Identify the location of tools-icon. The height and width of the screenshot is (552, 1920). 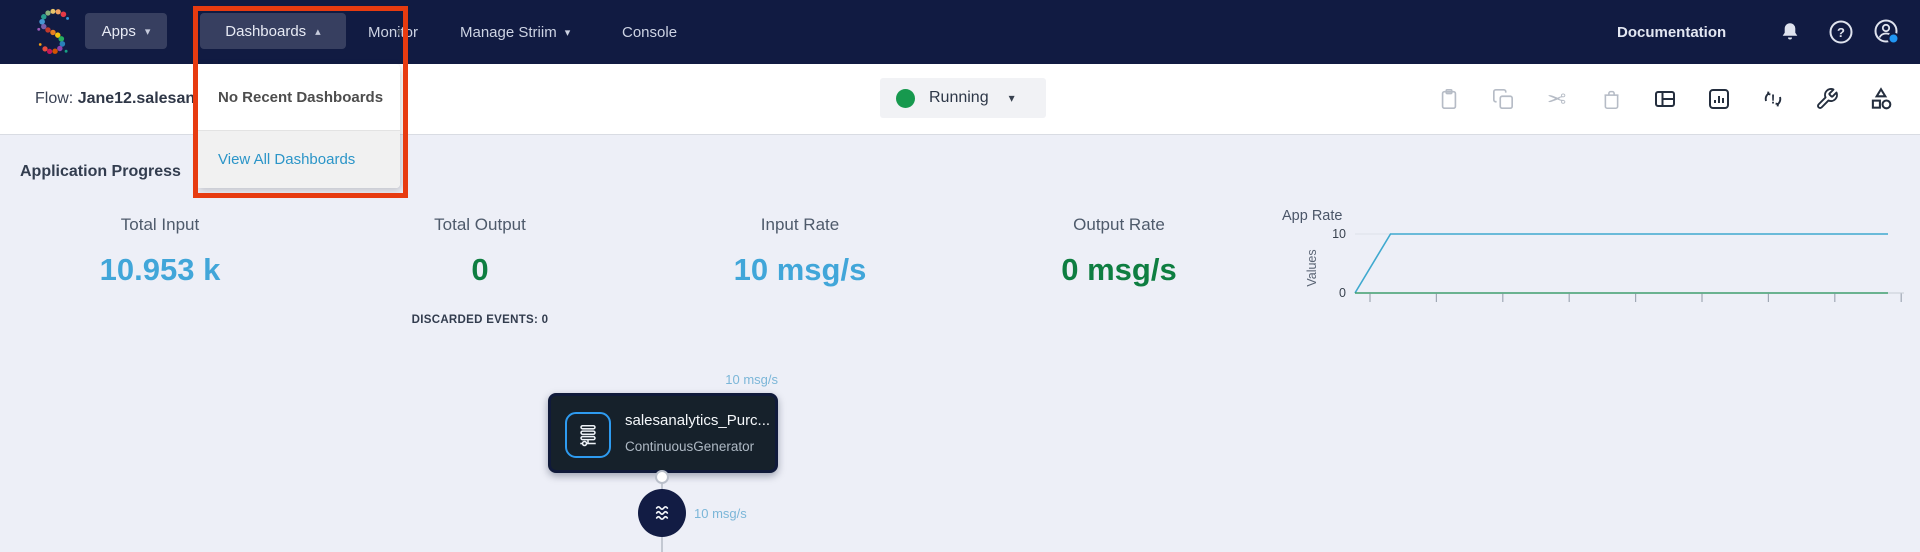
(1827, 99).